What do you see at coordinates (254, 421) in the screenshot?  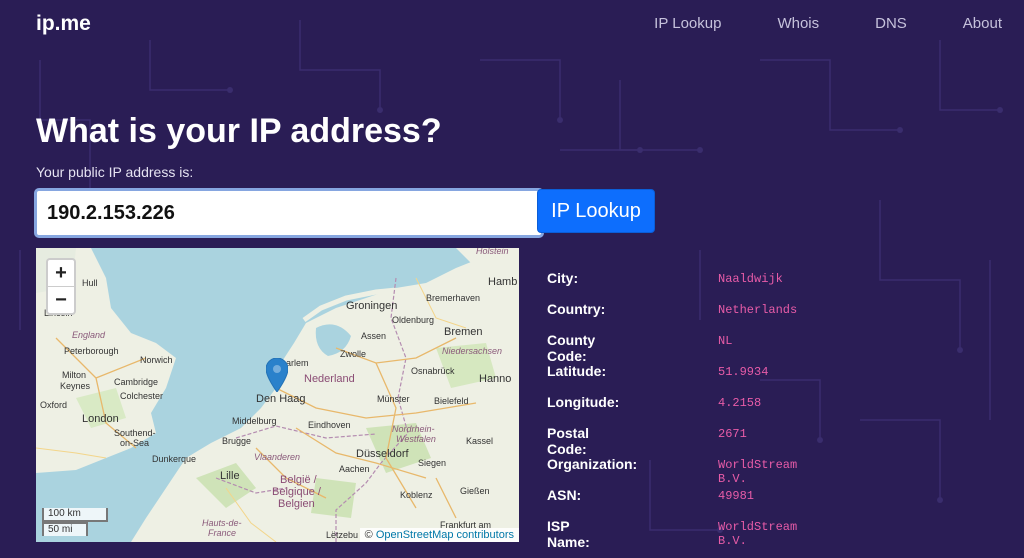 I see `map-label: Middelburg` at bounding box center [254, 421].